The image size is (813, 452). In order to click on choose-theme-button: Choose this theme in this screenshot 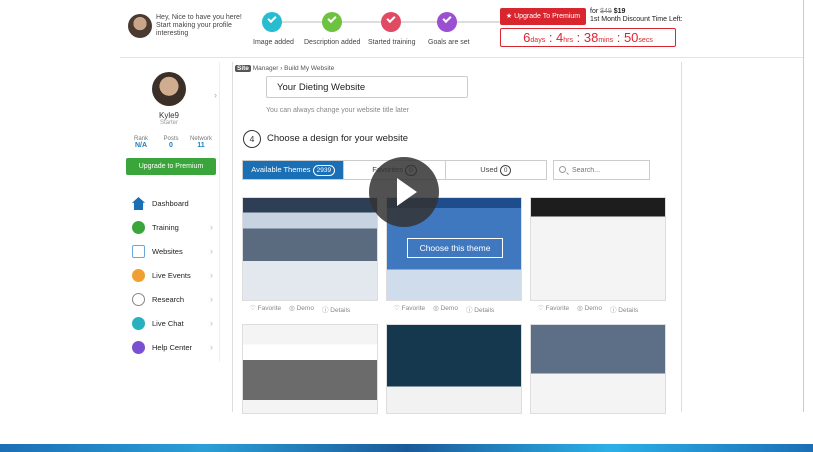, I will do `click(455, 248)`.